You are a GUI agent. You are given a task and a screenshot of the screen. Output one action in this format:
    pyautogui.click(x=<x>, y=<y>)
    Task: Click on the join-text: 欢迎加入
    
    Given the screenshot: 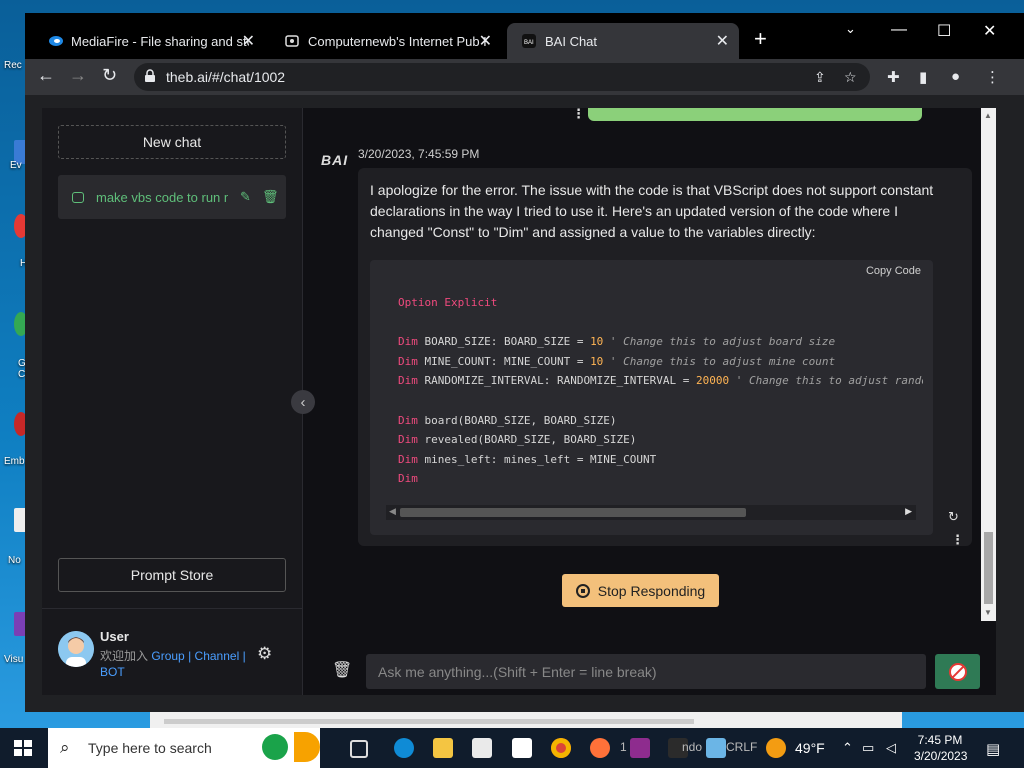 What is the action you would take?
    pyautogui.click(x=124, y=656)
    